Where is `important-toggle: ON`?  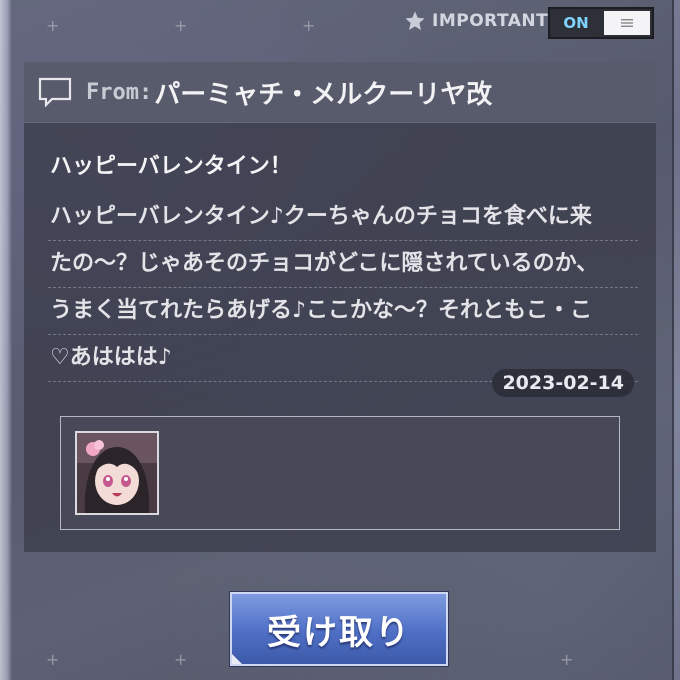
important-toggle: ON is located at coordinates (601, 23).